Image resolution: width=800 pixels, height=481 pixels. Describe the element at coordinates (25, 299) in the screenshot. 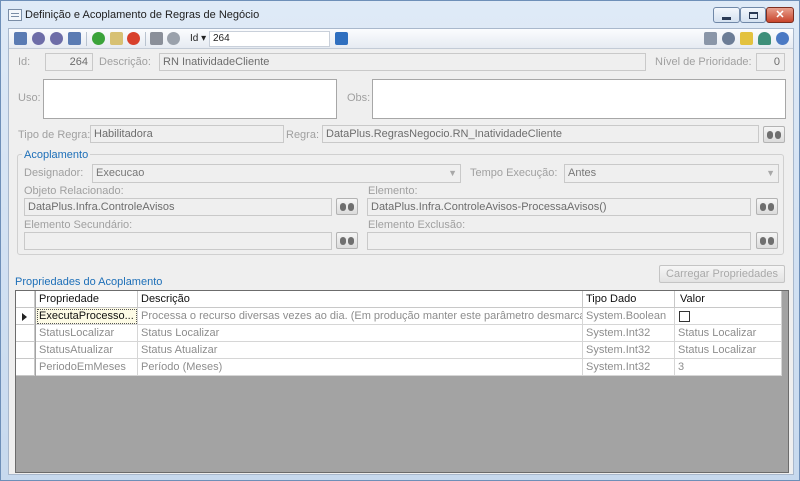

I see `grid-corner` at that location.